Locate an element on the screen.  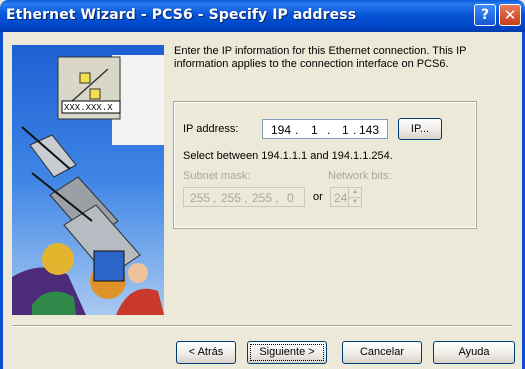
help-title-button: ? is located at coordinates (485, 15).